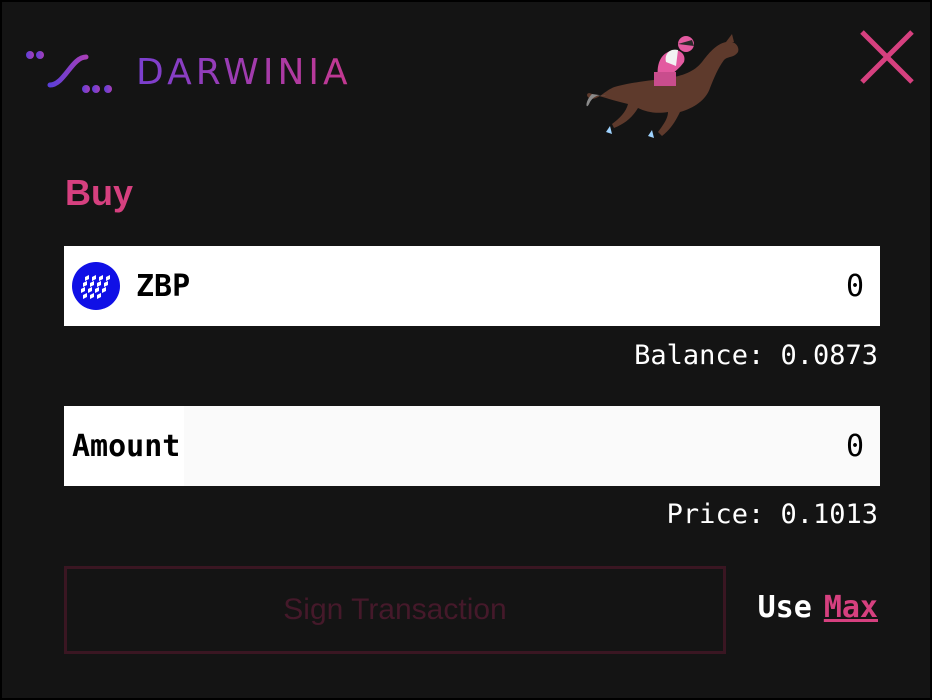  Describe the element at coordinates (71, 72) in the screenshot. I see `darwinia-dna-icon` at that location.